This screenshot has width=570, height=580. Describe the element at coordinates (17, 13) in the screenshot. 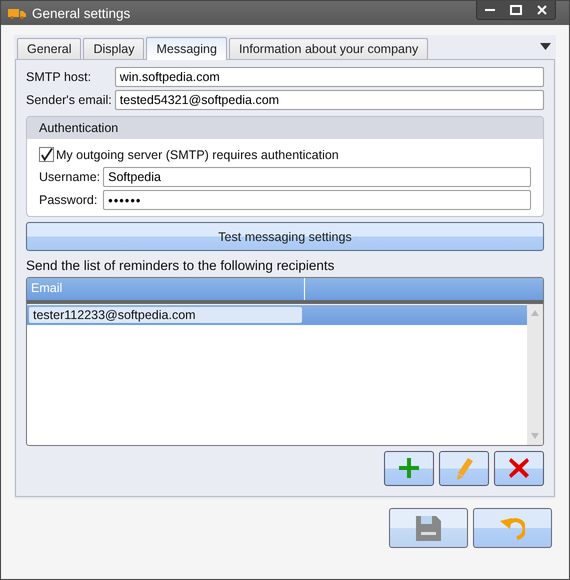

I see `truck-icon` at that location.